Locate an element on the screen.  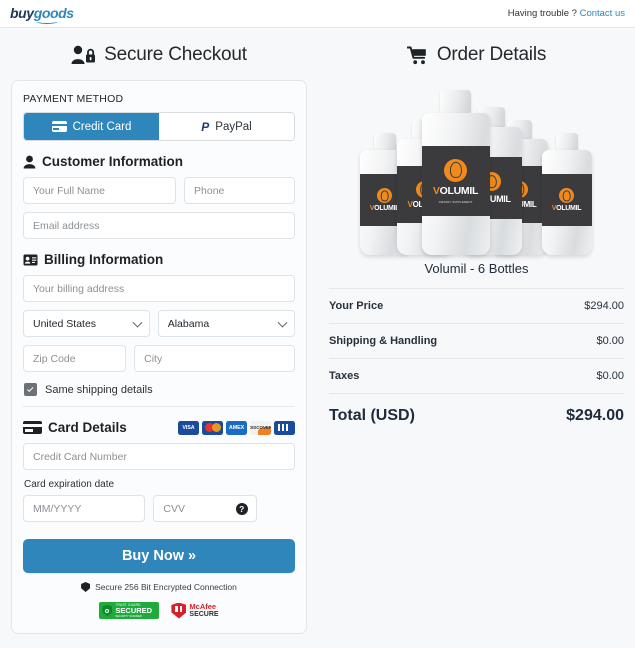
secured-badge-bottom: SECURITY SCANNED is located at coordinates (128, 616).